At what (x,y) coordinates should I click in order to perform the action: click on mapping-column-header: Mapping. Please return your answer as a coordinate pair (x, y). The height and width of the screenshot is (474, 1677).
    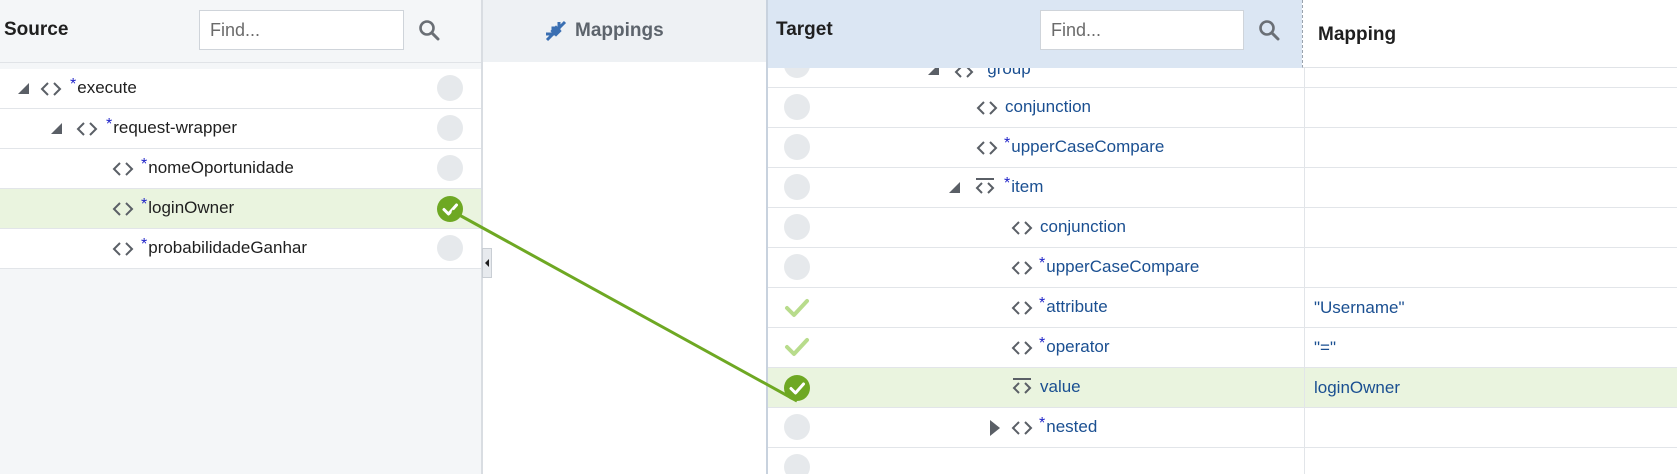
    Looking at the image, I should click on (1489, 34).